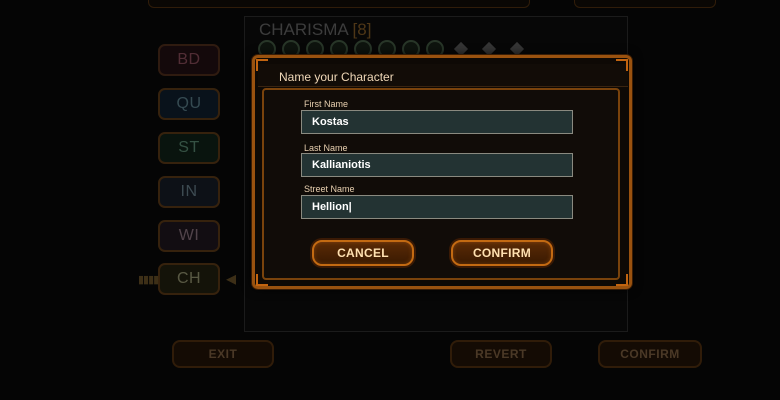 The width and height of the screenshot is (780, 400). What do you see at coordinates (189, 104) in the screenshot?
I see `attribute-button-qu: QU` at bounding box center [189, 104].